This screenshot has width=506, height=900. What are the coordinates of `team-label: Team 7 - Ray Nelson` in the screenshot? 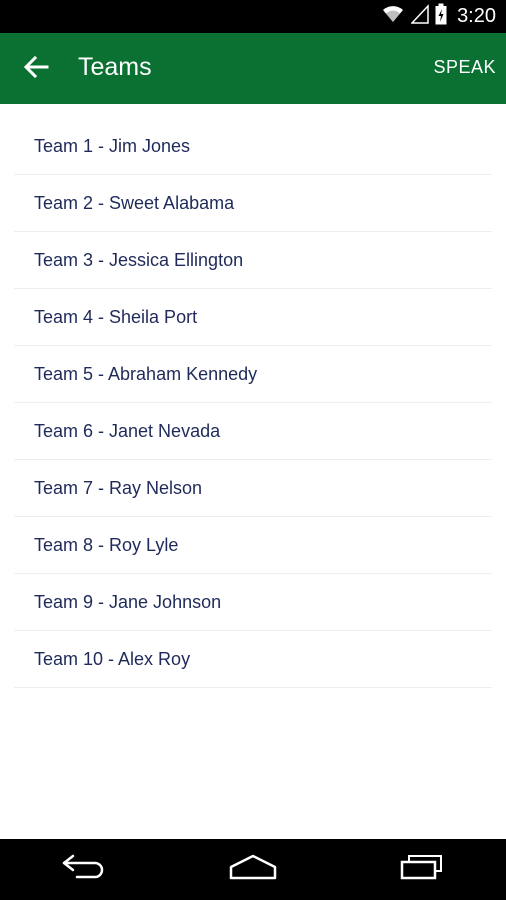 It's located at (118, 487).